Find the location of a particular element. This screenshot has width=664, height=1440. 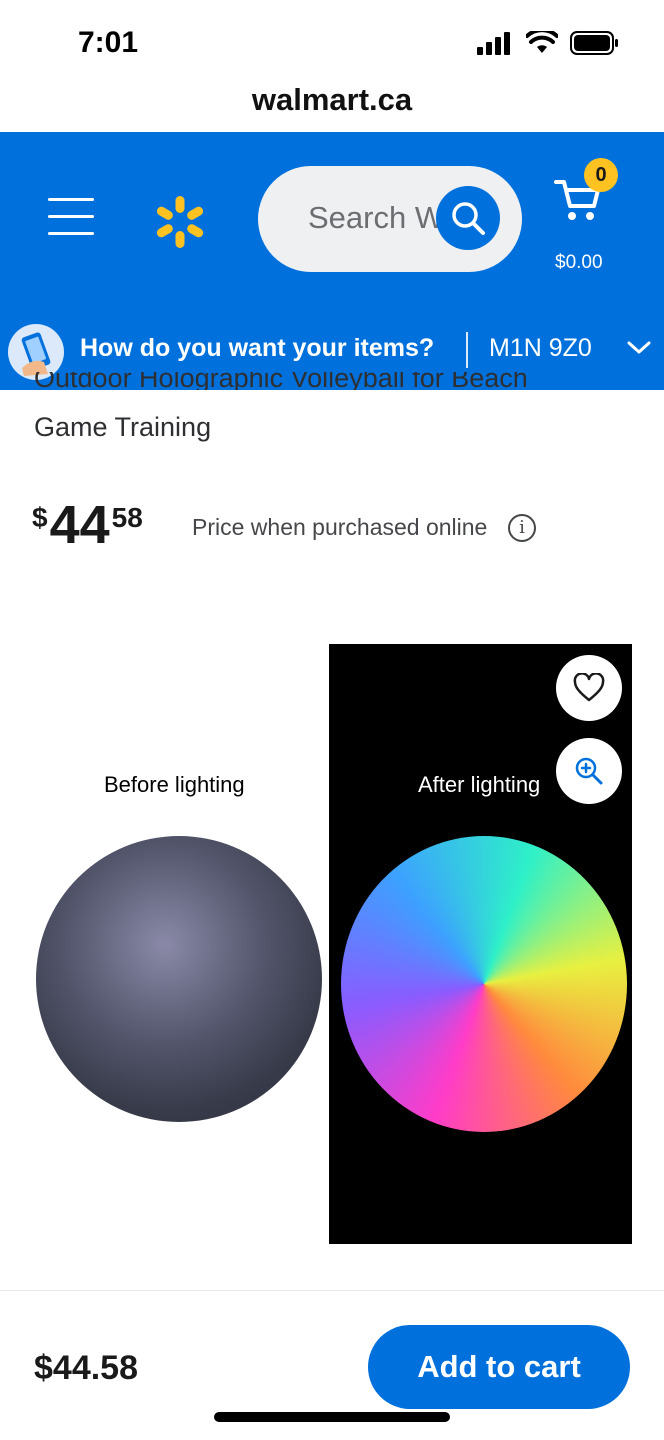

search-icon is located at coordinates (468, 218).